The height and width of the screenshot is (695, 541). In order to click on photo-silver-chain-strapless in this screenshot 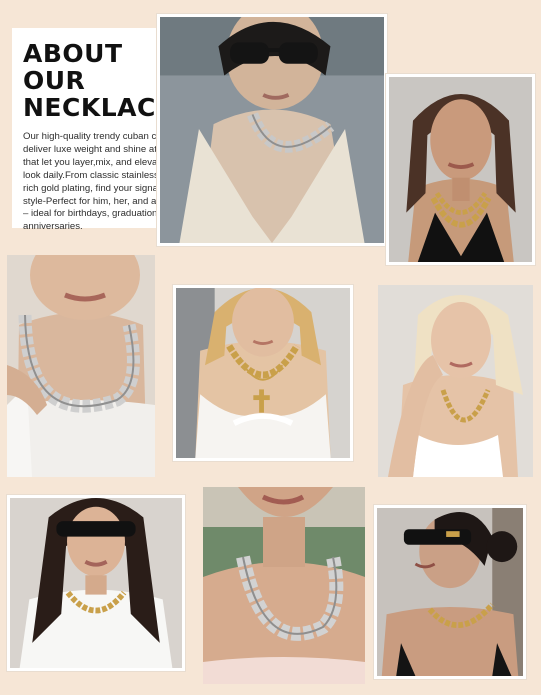, I will do `click(284, 585)`.